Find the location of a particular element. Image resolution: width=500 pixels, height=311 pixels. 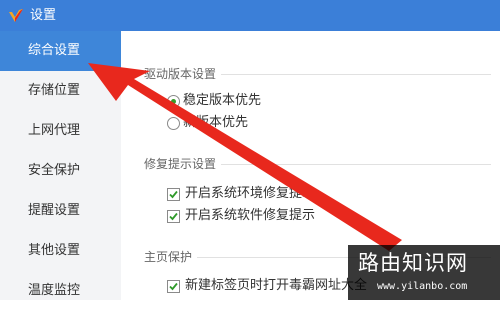

window-title: 设置 is located at coordinates (43, 15).